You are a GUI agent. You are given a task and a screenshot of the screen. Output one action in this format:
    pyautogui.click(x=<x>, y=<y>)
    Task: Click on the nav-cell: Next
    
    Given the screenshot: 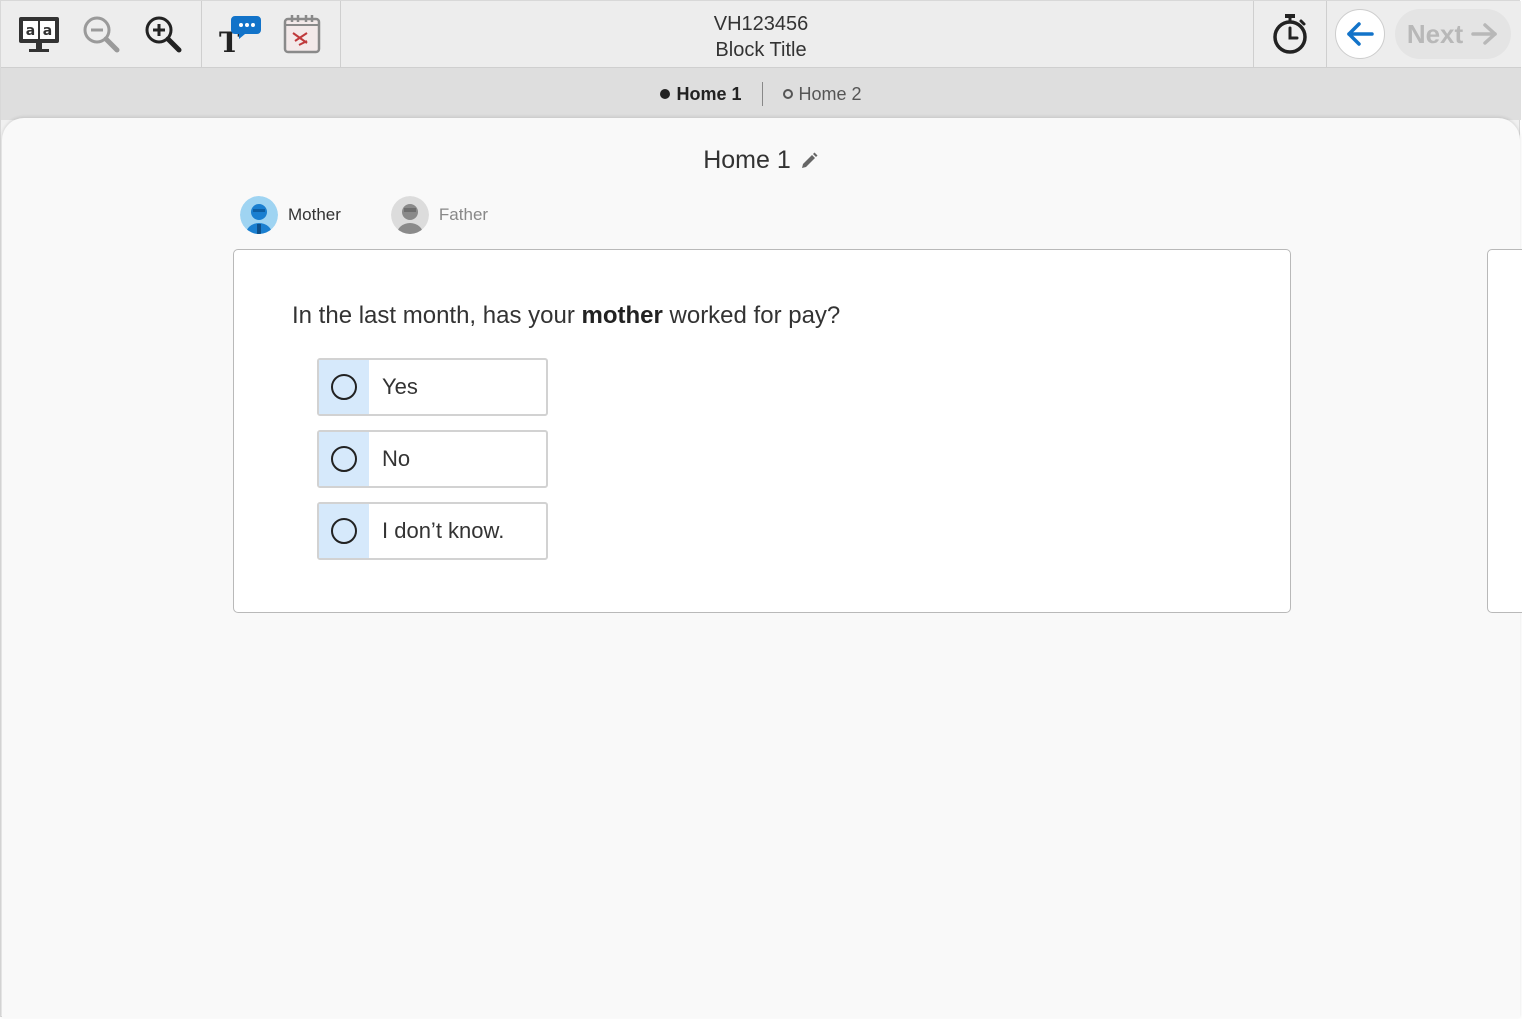 What is the action you would take?
    pyautogui.click(x=1424, y=34)
    